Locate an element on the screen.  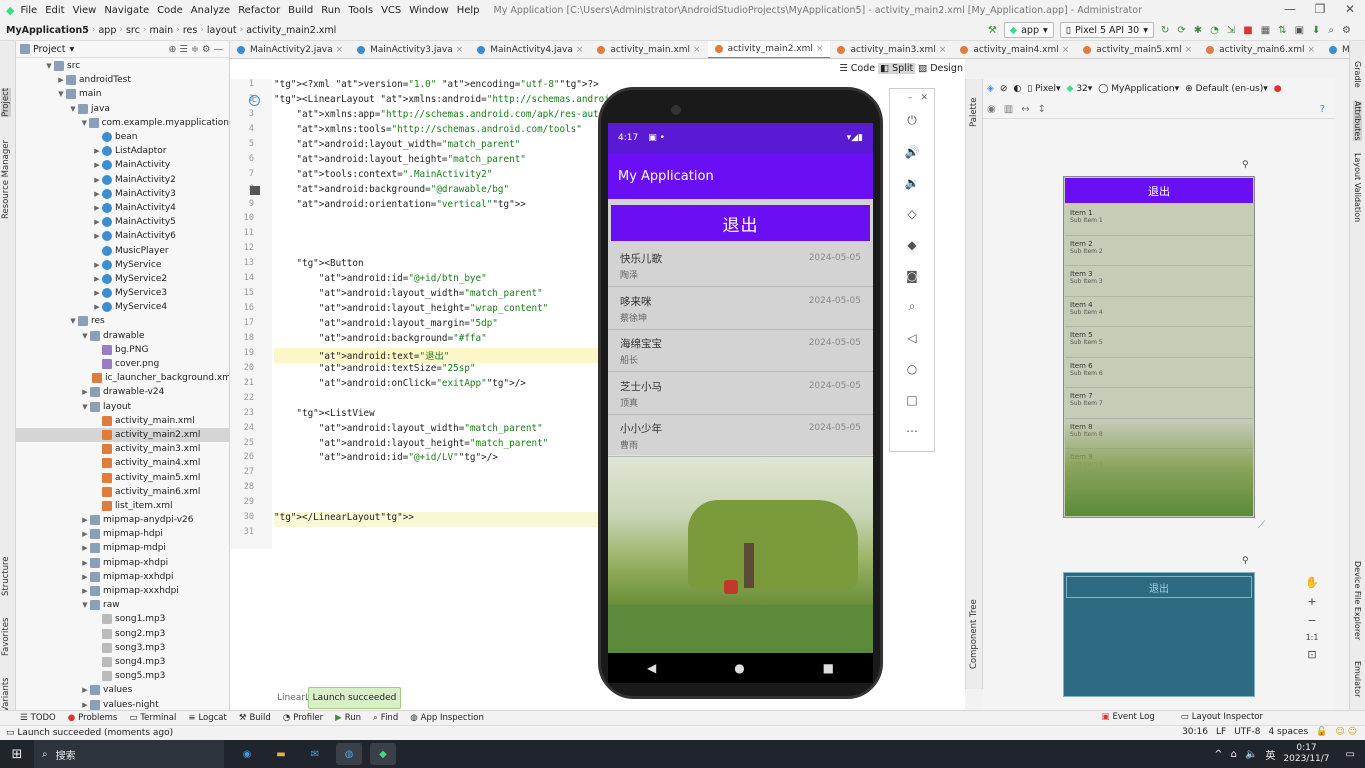
tree-item: ▶ mipmap-xxxhdpi is located at coordinates (122, 591).